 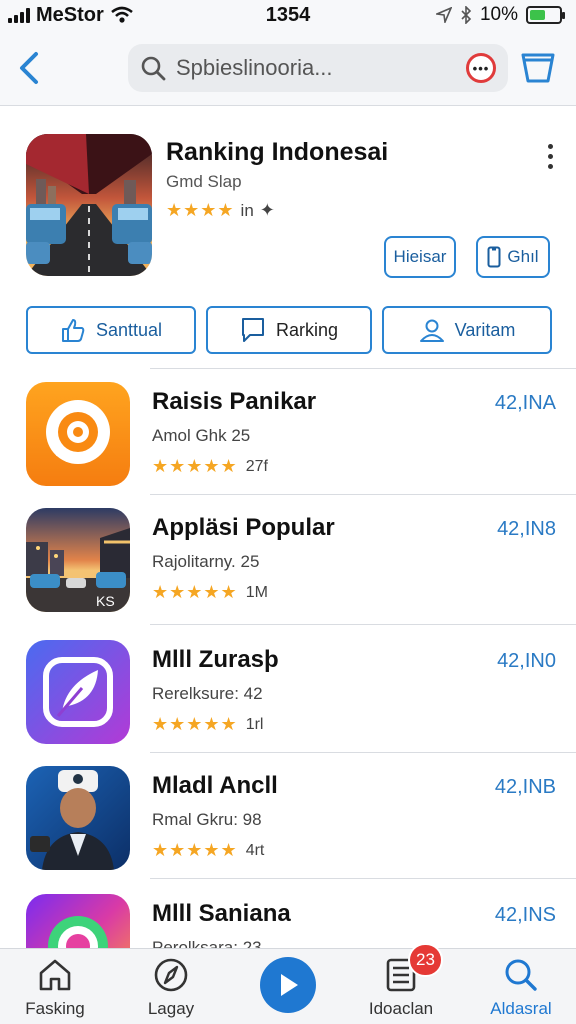 I want to click on voice-search-button: •••, so click(x=481, y=68).